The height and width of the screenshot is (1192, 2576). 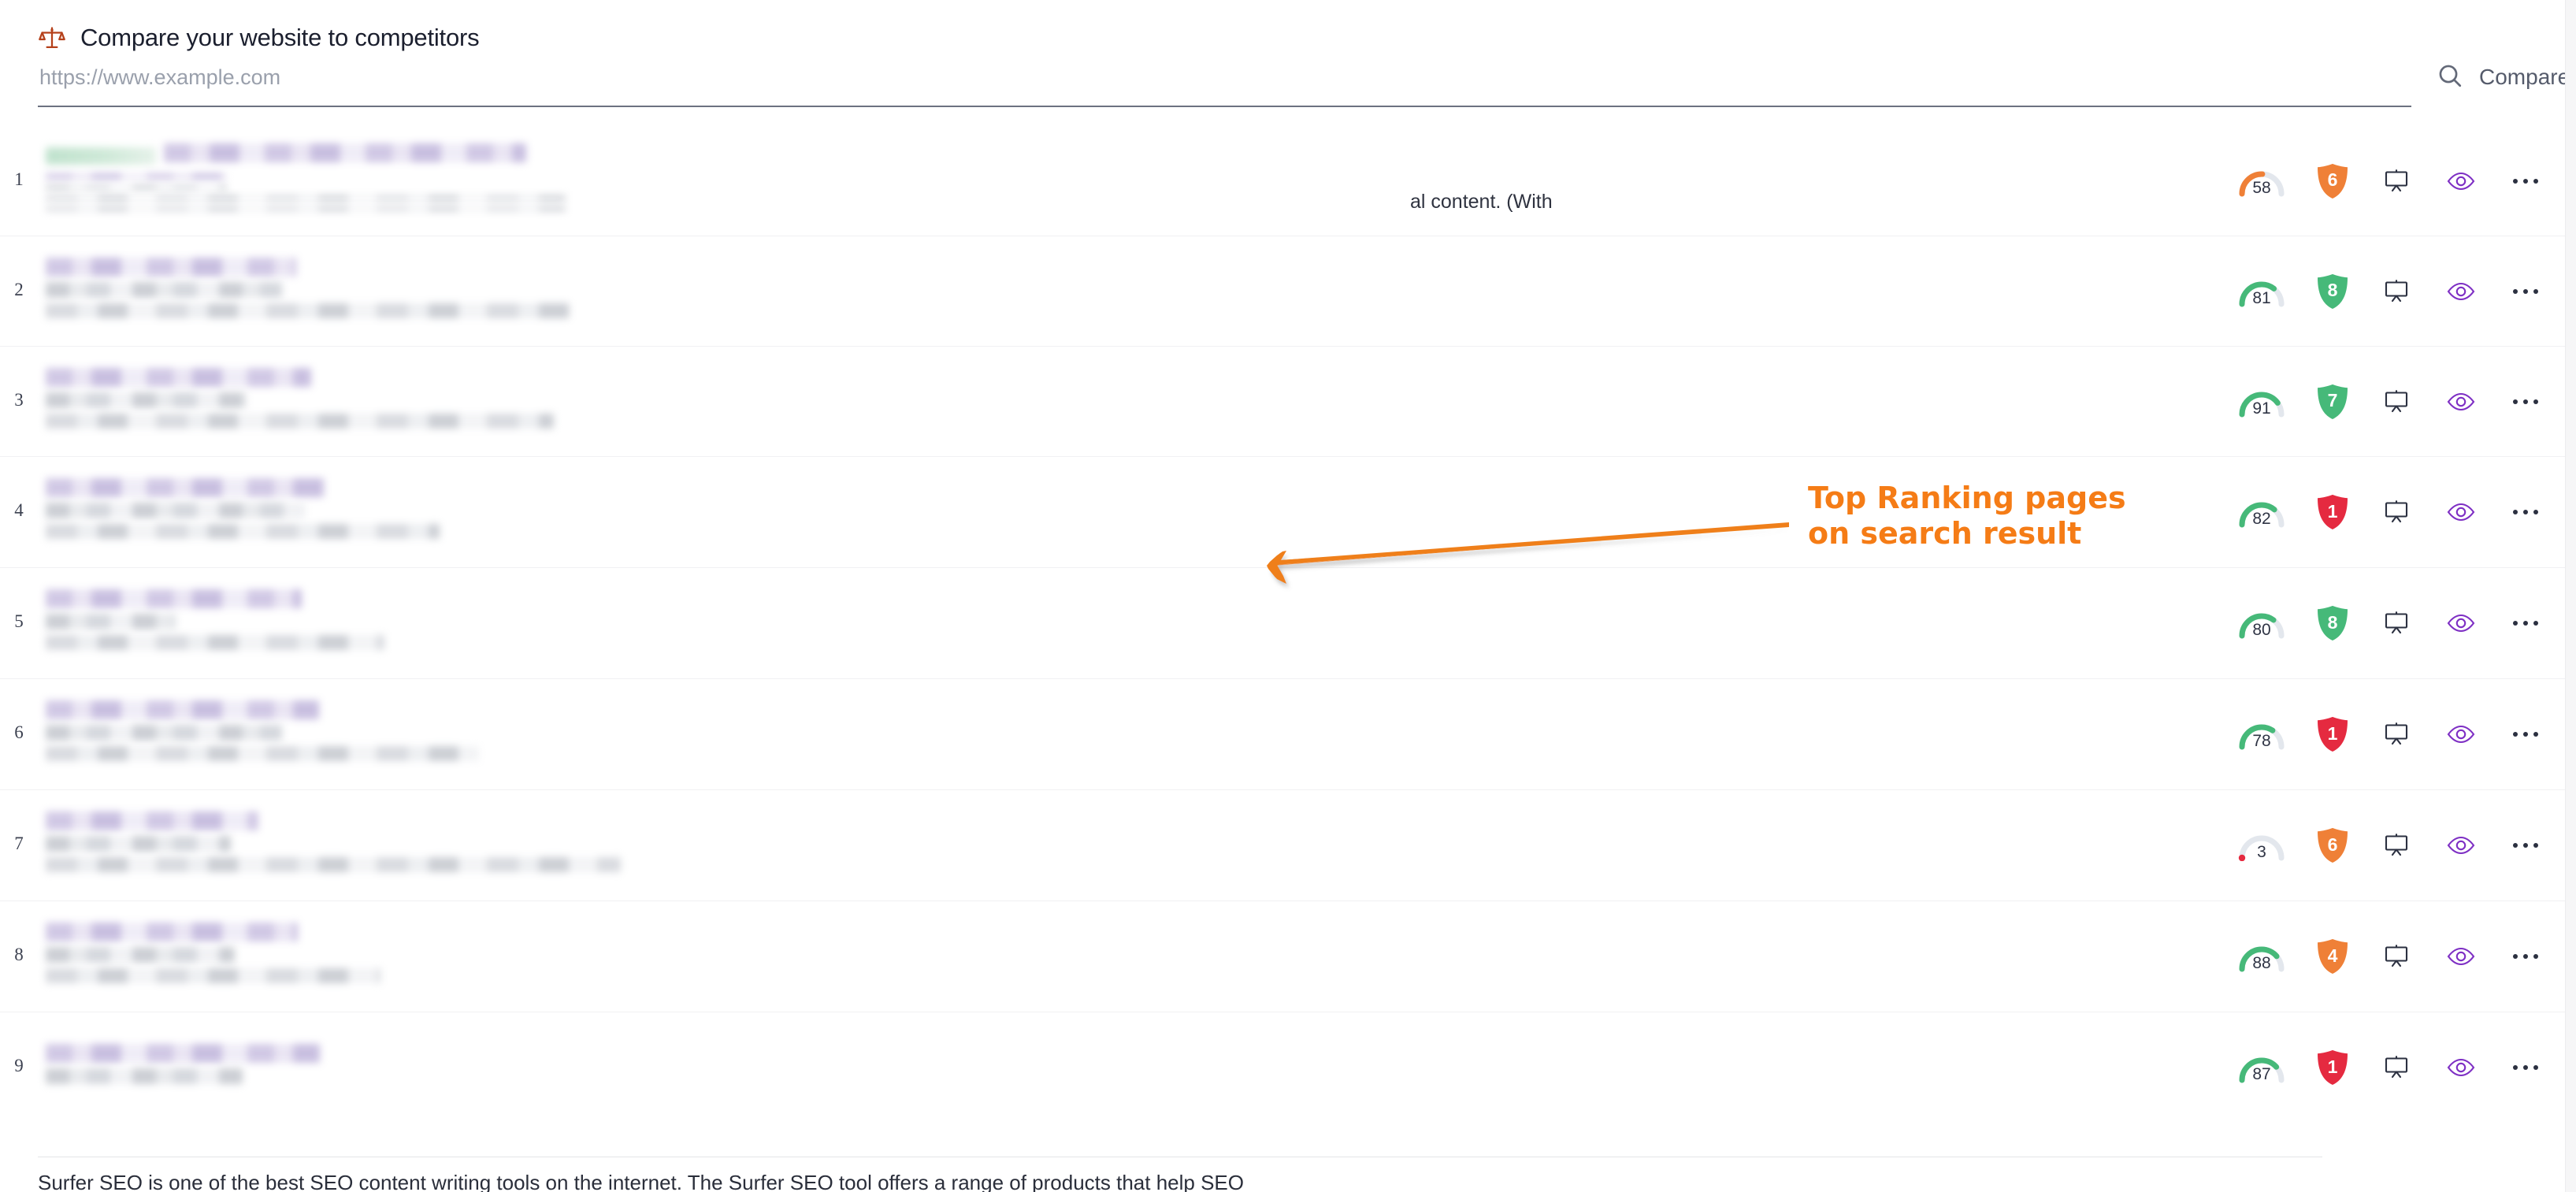 I want to click on result-rank: 7, so click(x=19, y=845).